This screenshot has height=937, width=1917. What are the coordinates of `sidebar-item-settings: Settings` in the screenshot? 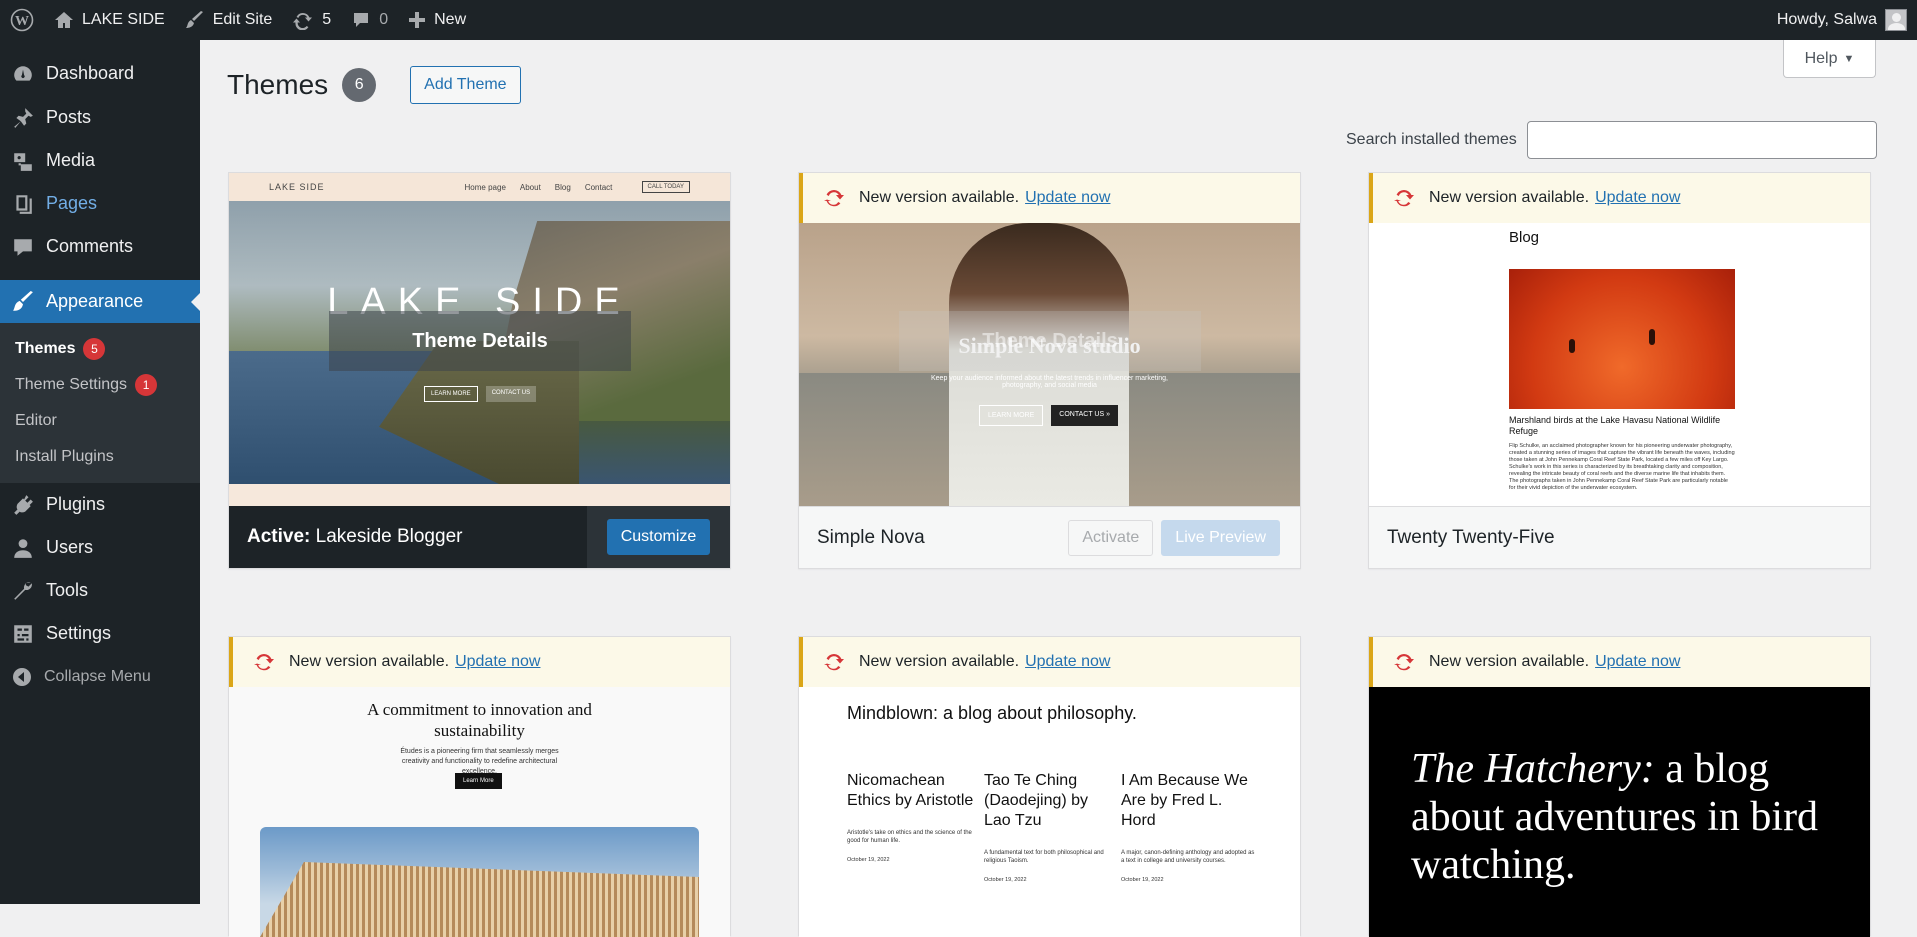 It's located at (100, 633).